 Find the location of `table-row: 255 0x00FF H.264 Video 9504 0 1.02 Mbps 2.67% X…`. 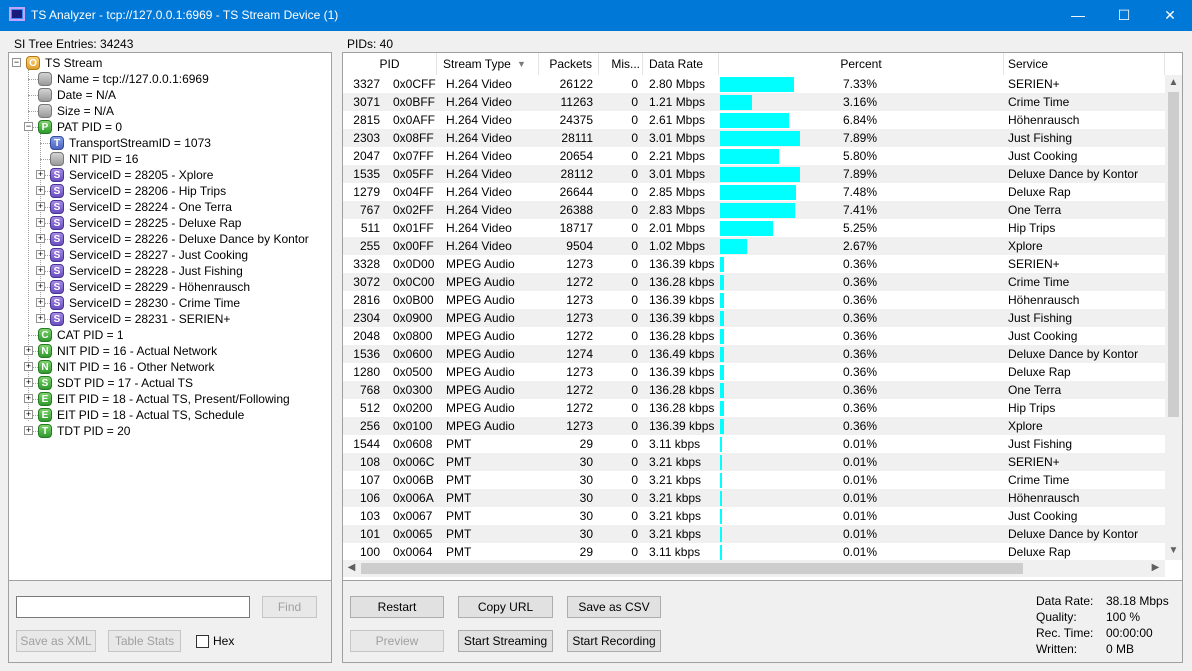

table-row: 255 0x00FF H.264 Video 9504 0 1.02 Mbps 2.67% X… is located at coordinates (754, 246).